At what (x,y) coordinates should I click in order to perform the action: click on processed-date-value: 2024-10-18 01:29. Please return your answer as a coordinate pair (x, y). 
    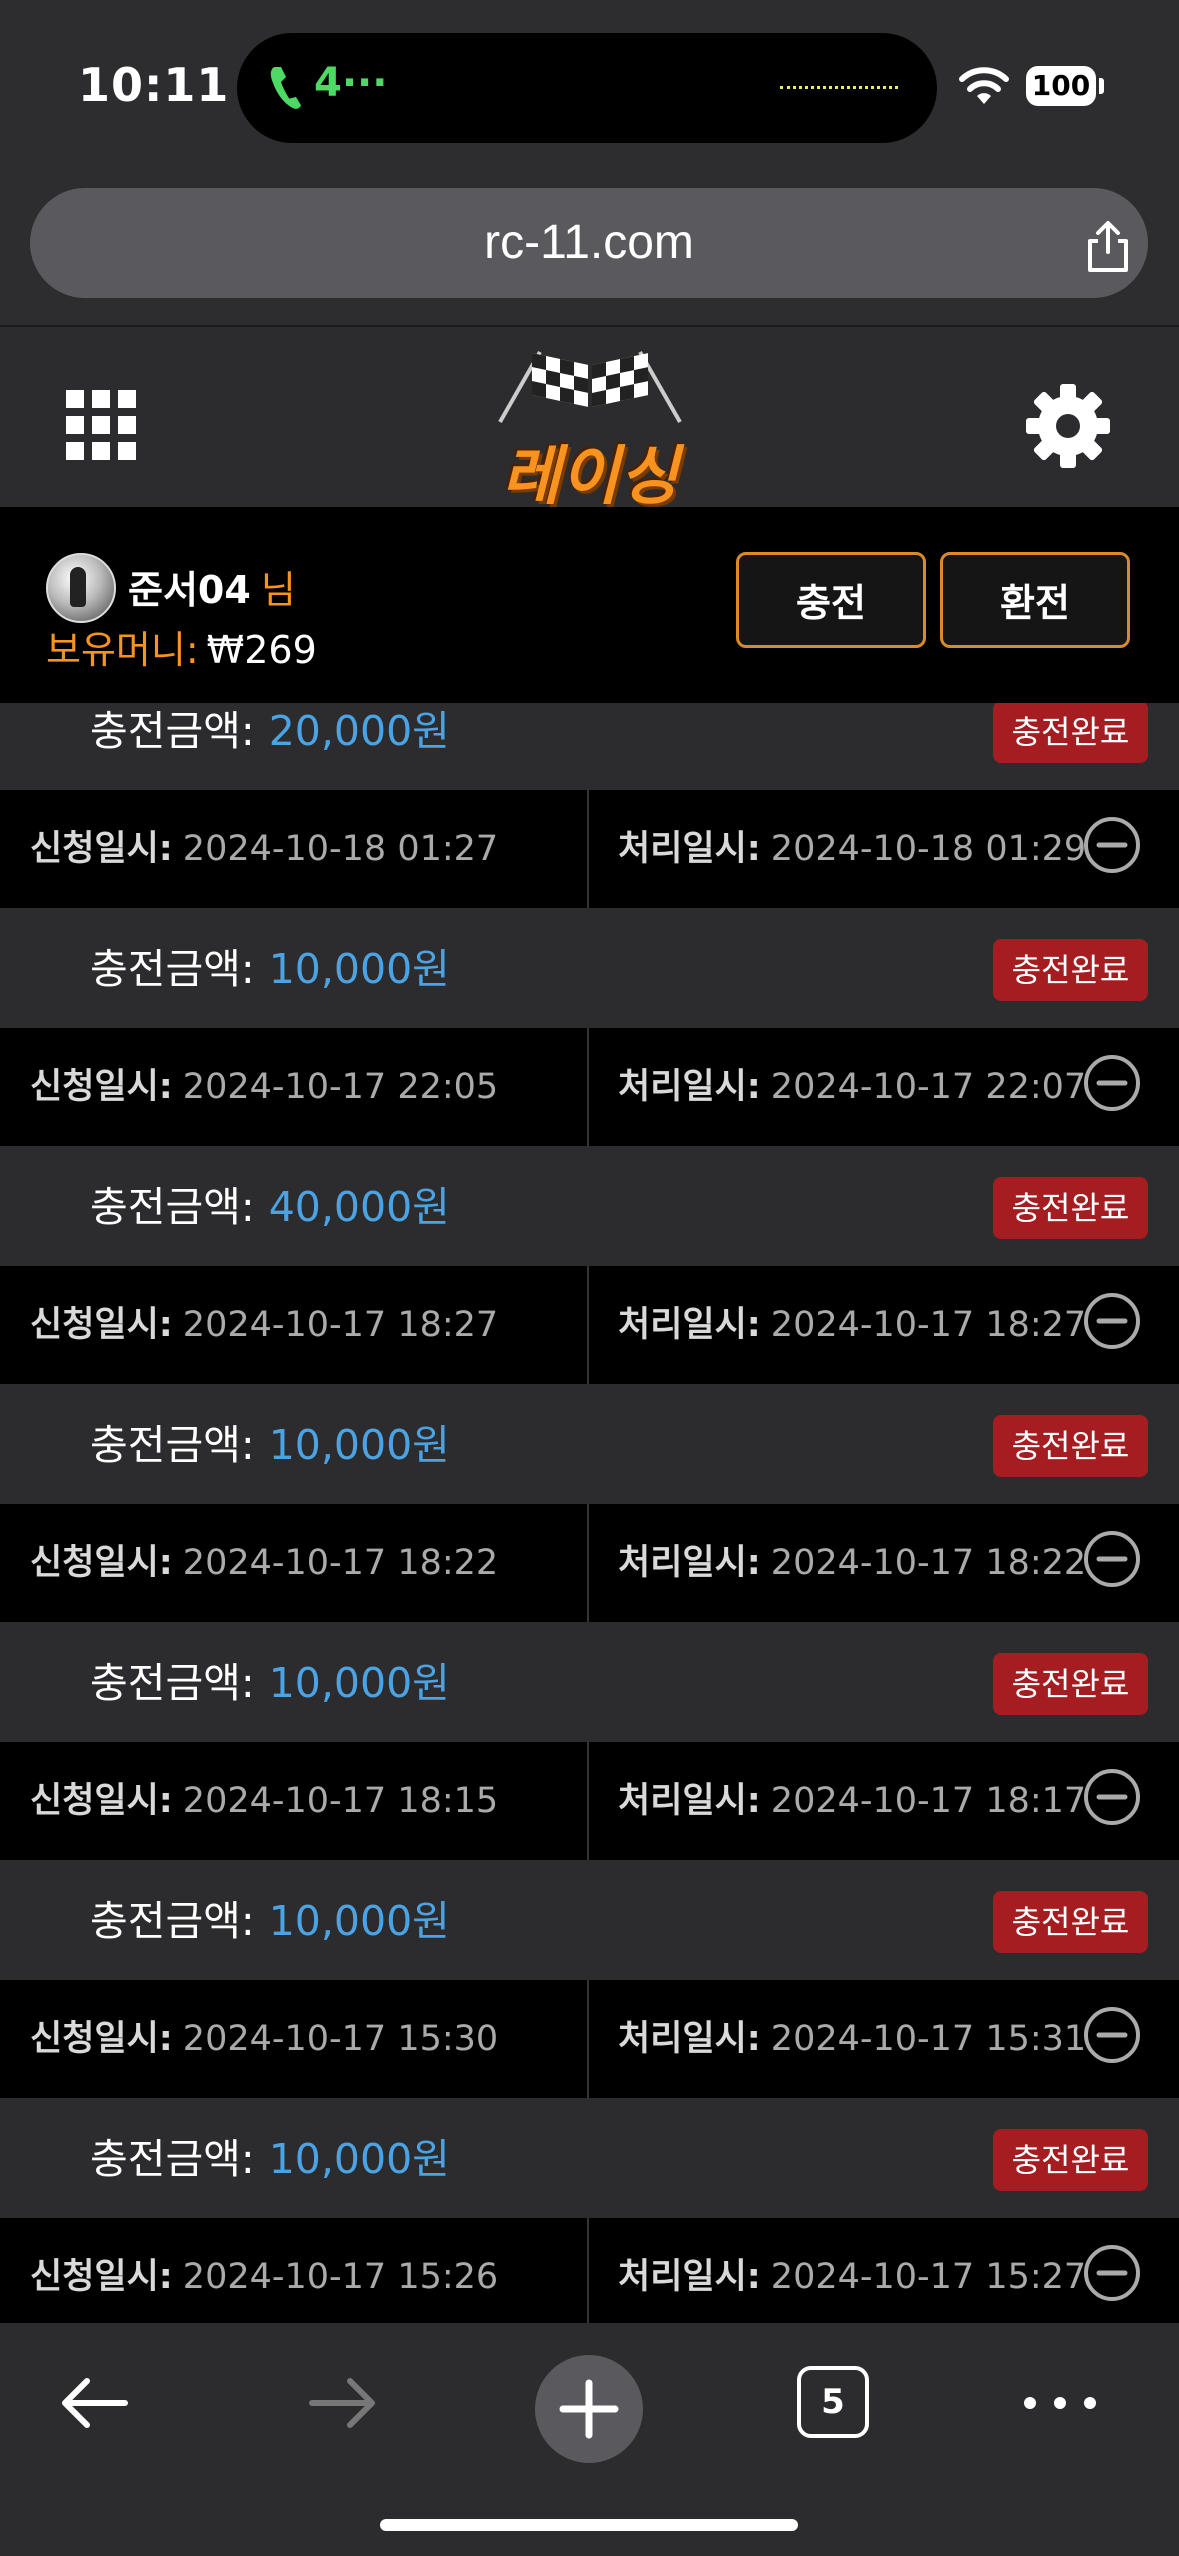
    Looking at the image, I should click on (928, 849).